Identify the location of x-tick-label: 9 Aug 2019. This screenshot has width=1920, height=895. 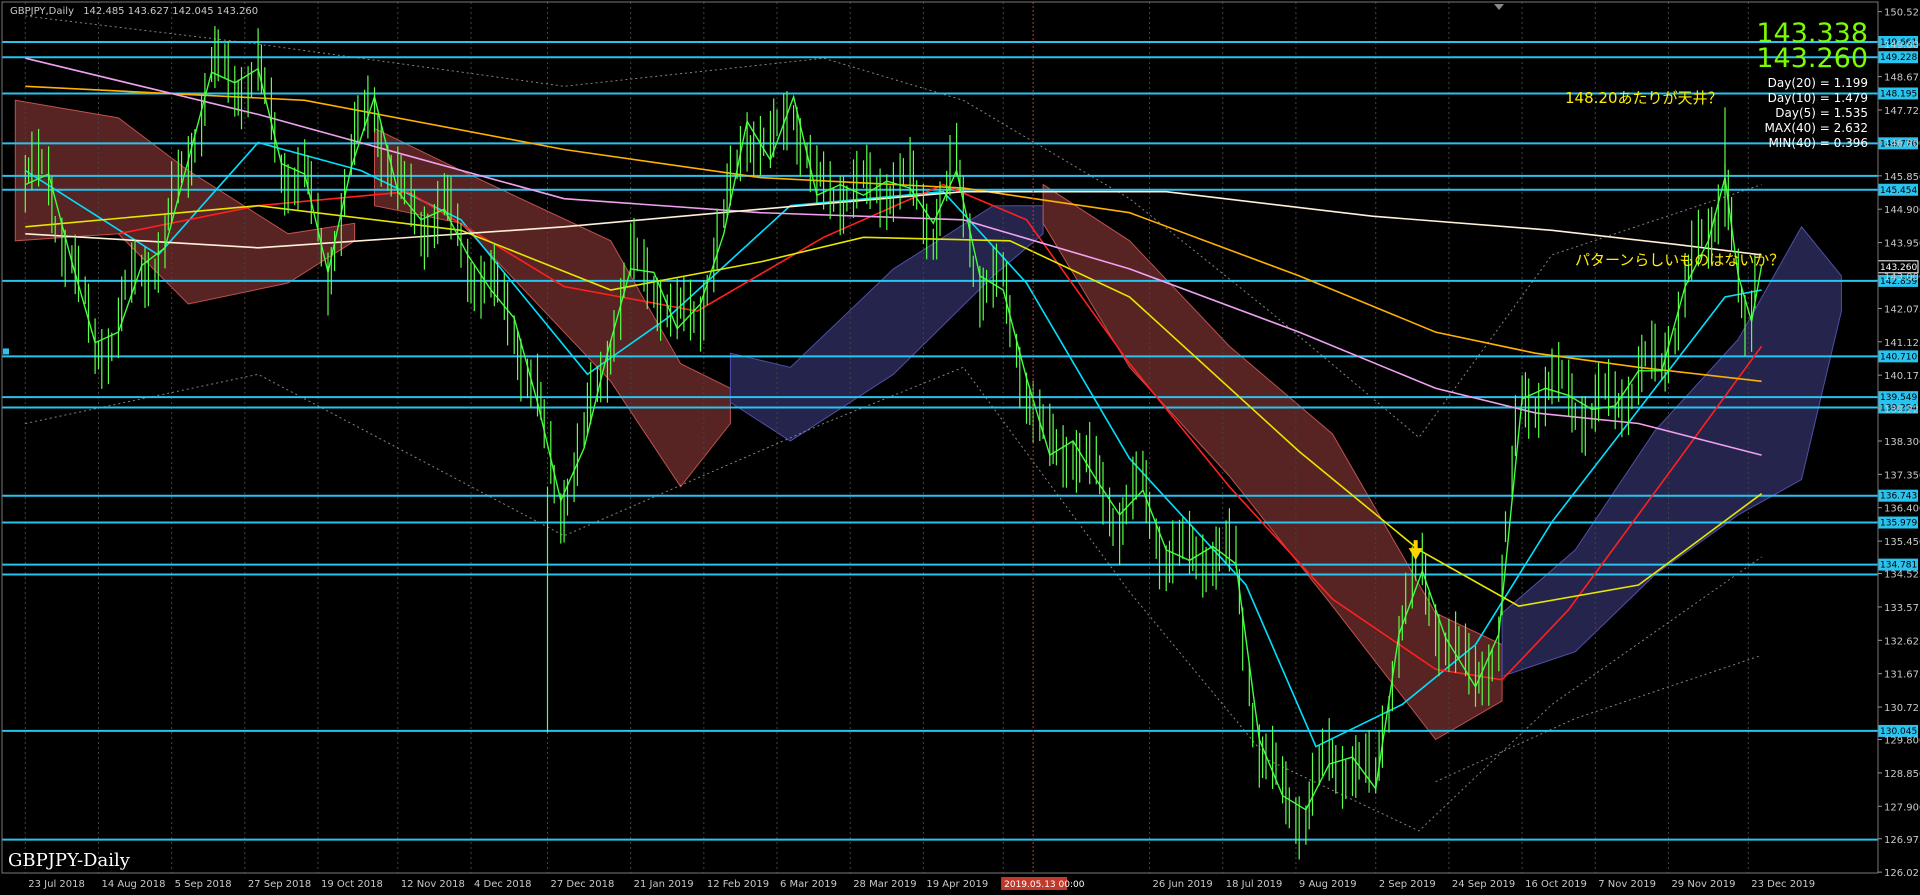
(1328, 884).